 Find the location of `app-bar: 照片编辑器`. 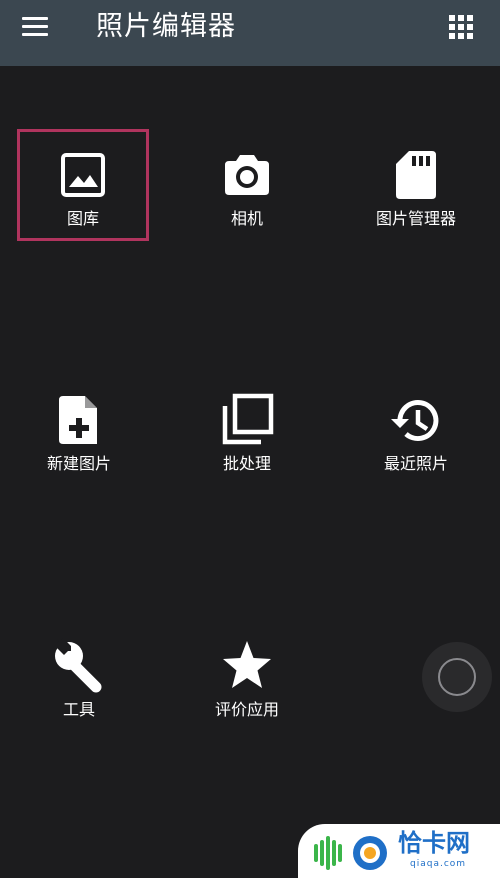

app-bar: 照片编辑器 is located at coordinates (250, 33).